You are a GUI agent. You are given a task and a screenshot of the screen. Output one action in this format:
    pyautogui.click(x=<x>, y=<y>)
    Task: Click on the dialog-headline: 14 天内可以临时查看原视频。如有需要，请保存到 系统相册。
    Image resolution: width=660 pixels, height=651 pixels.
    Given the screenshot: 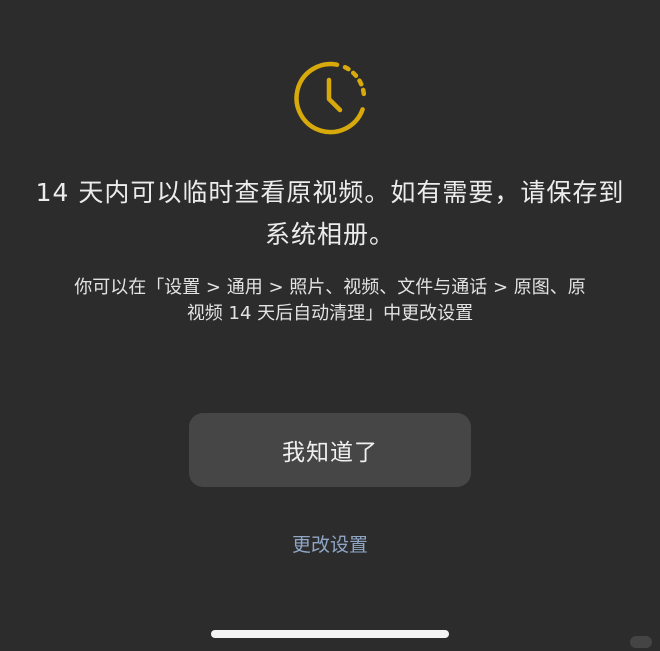 What is the action you would take?
    pyautogui.click(x=330, y=214)
    